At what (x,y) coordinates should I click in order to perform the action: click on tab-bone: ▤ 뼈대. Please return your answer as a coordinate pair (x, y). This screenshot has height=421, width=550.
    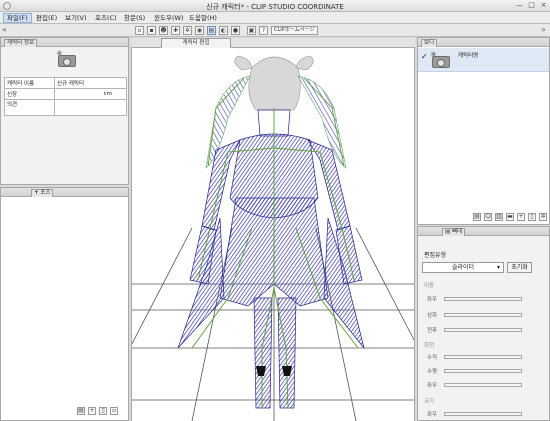
    Looking at the image, I should click on (454, 232).